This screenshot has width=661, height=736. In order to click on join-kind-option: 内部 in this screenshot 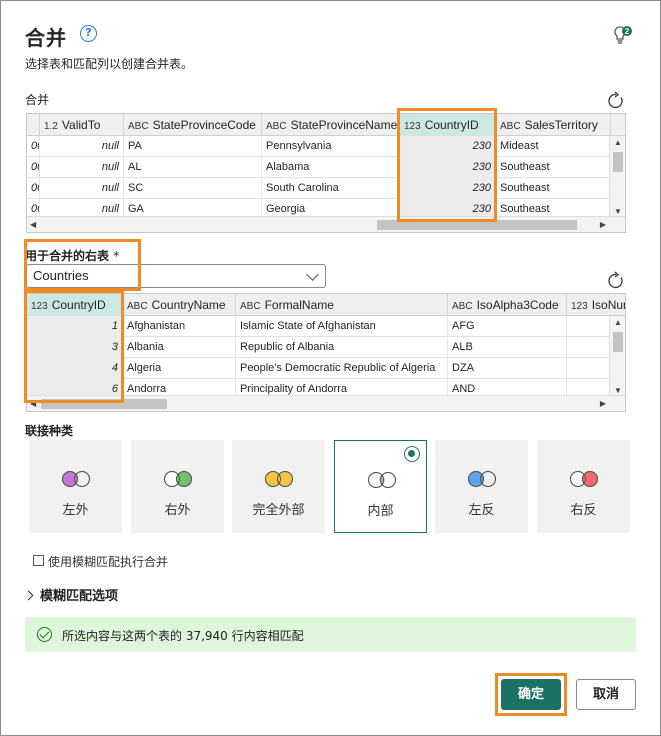, I will do `click(380, 486)`.